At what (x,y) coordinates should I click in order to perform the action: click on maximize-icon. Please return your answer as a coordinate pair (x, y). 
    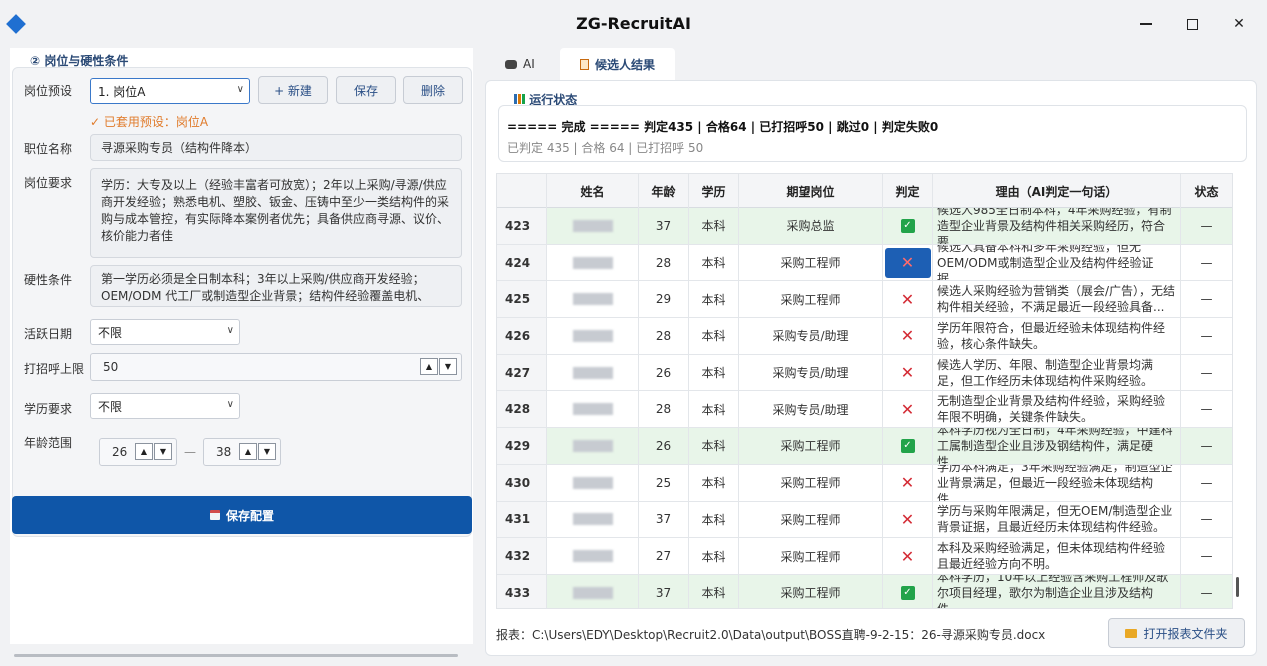
    Looking at the image, I should click on (1192, 24).